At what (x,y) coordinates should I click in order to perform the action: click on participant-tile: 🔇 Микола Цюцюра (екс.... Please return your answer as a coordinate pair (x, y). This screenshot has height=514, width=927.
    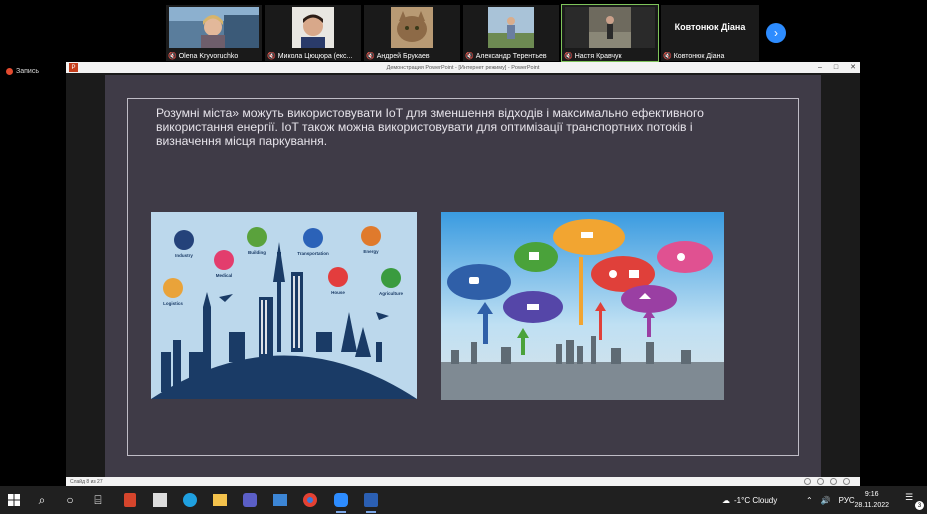
    Looking at the image, I should click on (313, 33).